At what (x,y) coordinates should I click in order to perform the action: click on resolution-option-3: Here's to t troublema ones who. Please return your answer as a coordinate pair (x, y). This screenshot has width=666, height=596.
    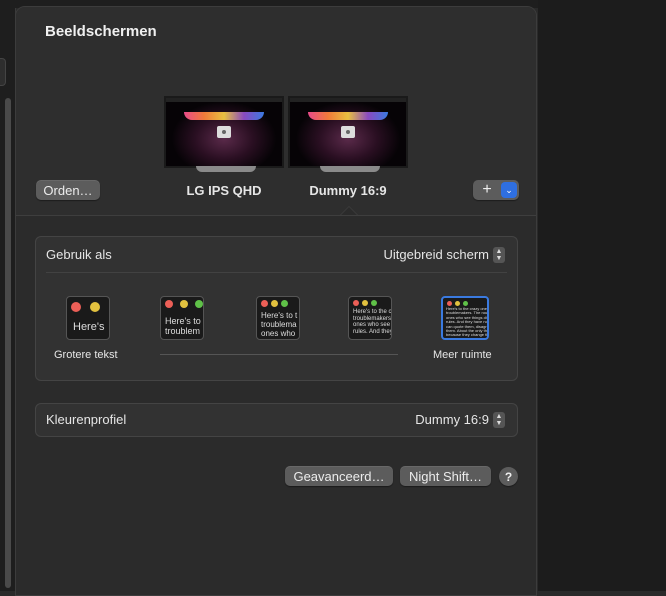
    Looking at the image, I should click on (278, 318).